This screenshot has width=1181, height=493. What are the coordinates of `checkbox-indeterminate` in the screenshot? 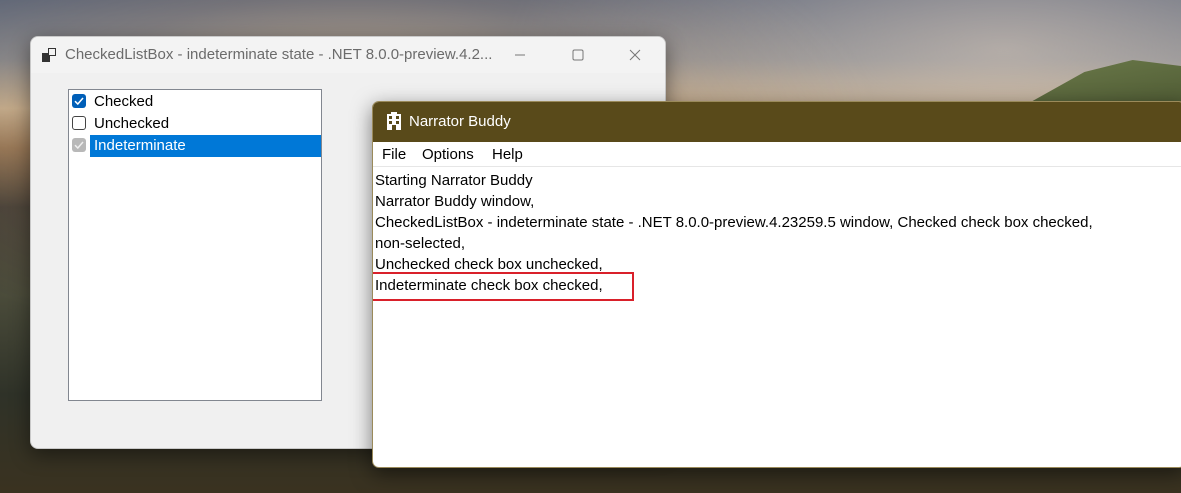 It's located at (79, 145).